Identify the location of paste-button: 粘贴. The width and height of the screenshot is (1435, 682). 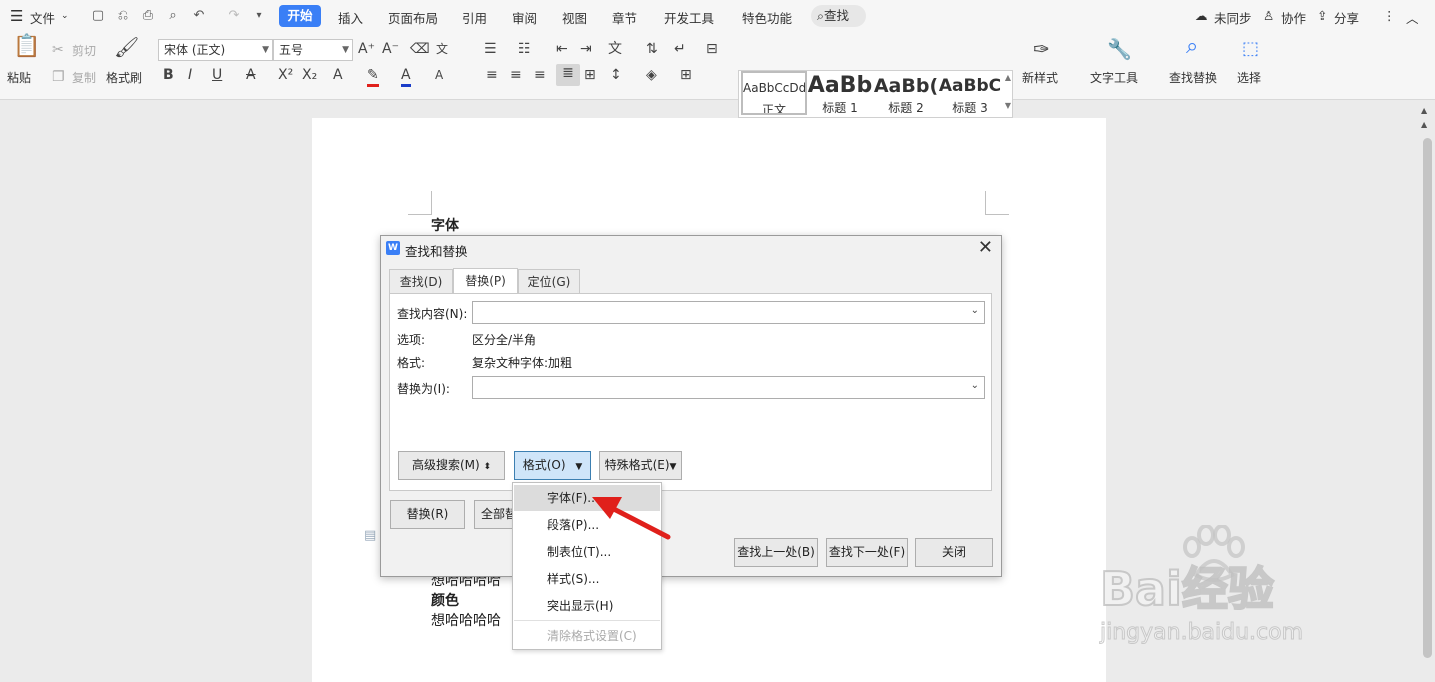
(19, 77).